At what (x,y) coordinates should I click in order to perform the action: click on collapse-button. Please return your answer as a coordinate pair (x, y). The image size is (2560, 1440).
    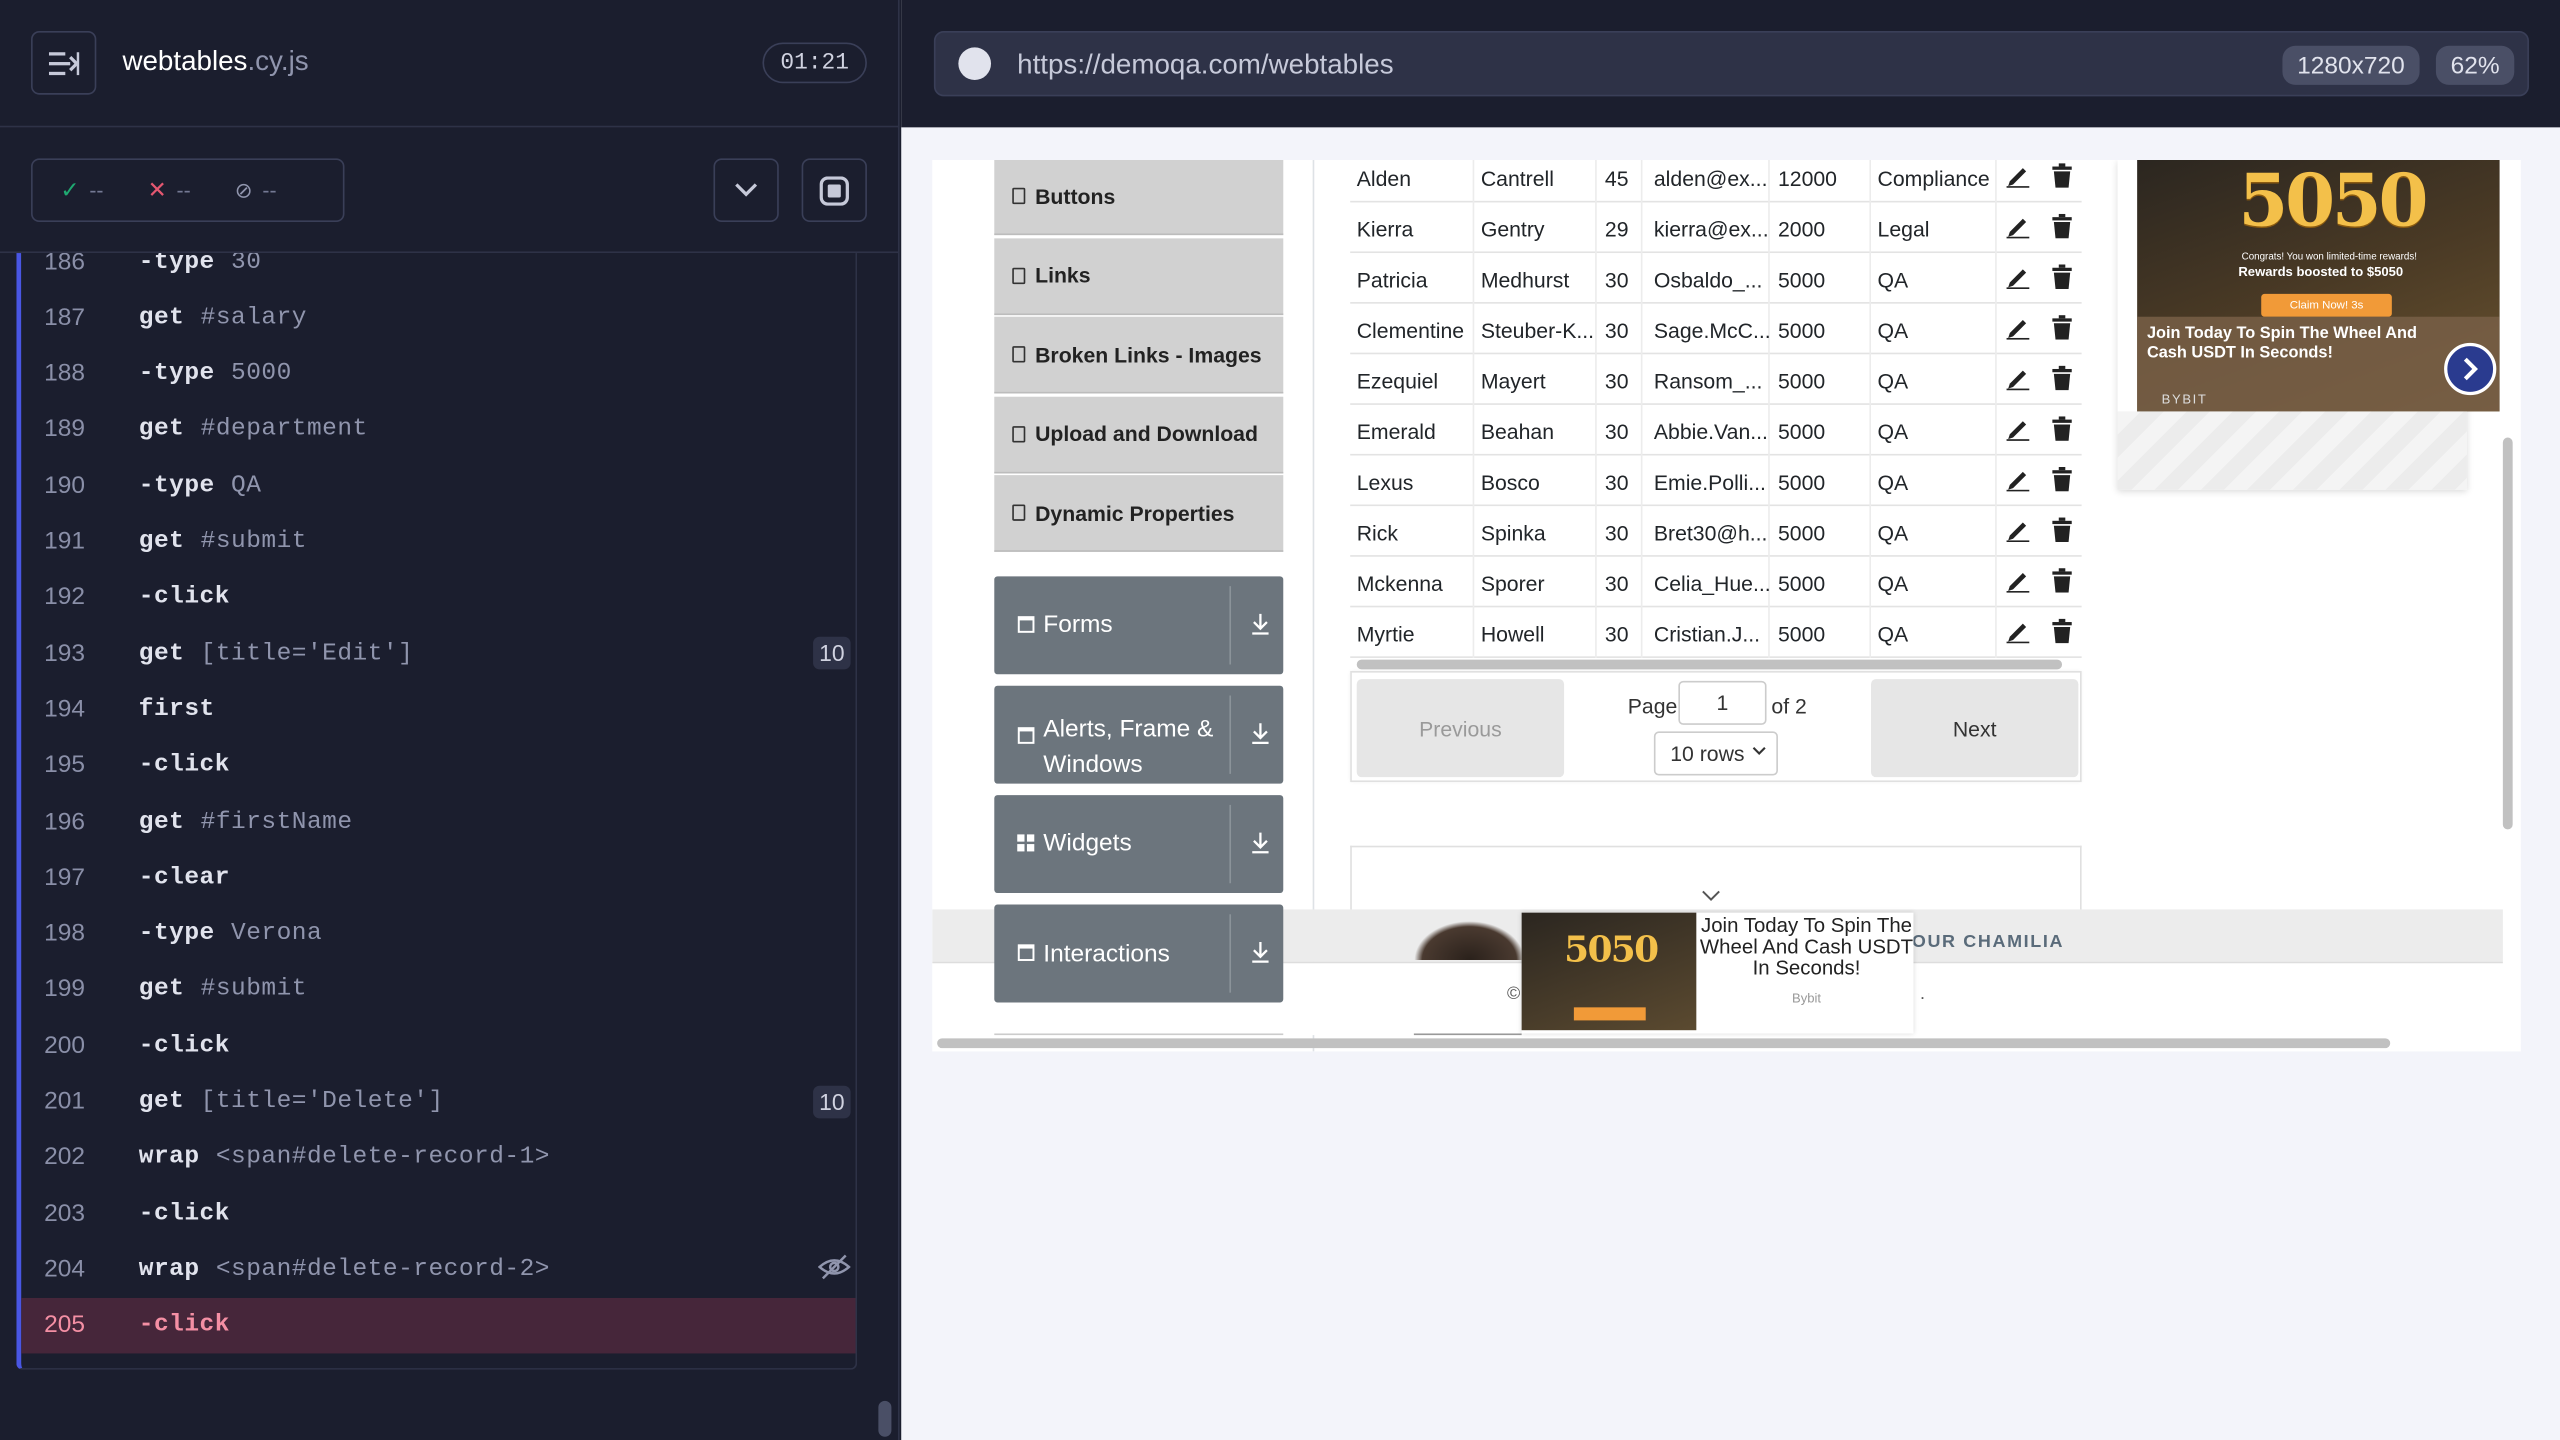
    Looking at the image, I should click on (746, 190).